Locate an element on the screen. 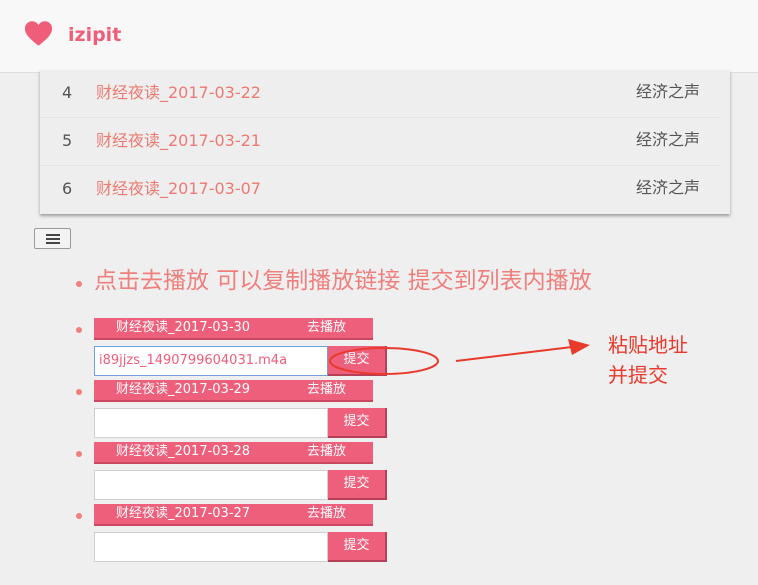 The image size is (758, 585). arrow-head-icon is located at coordinates (579, 347).